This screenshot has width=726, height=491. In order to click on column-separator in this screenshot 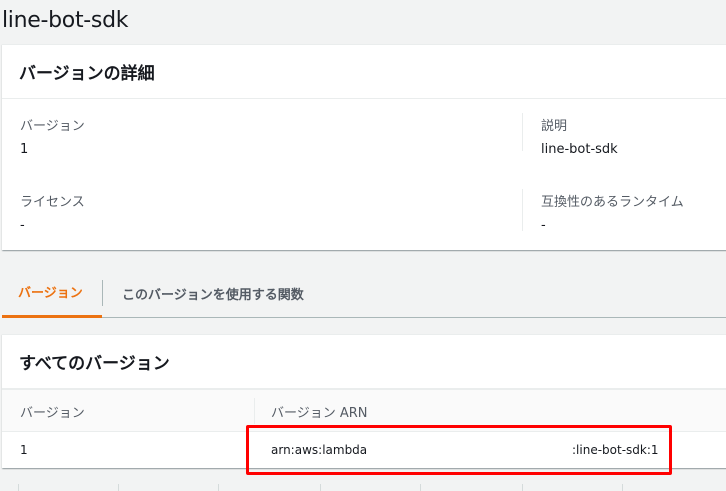, I will do `click(254, 411)`.